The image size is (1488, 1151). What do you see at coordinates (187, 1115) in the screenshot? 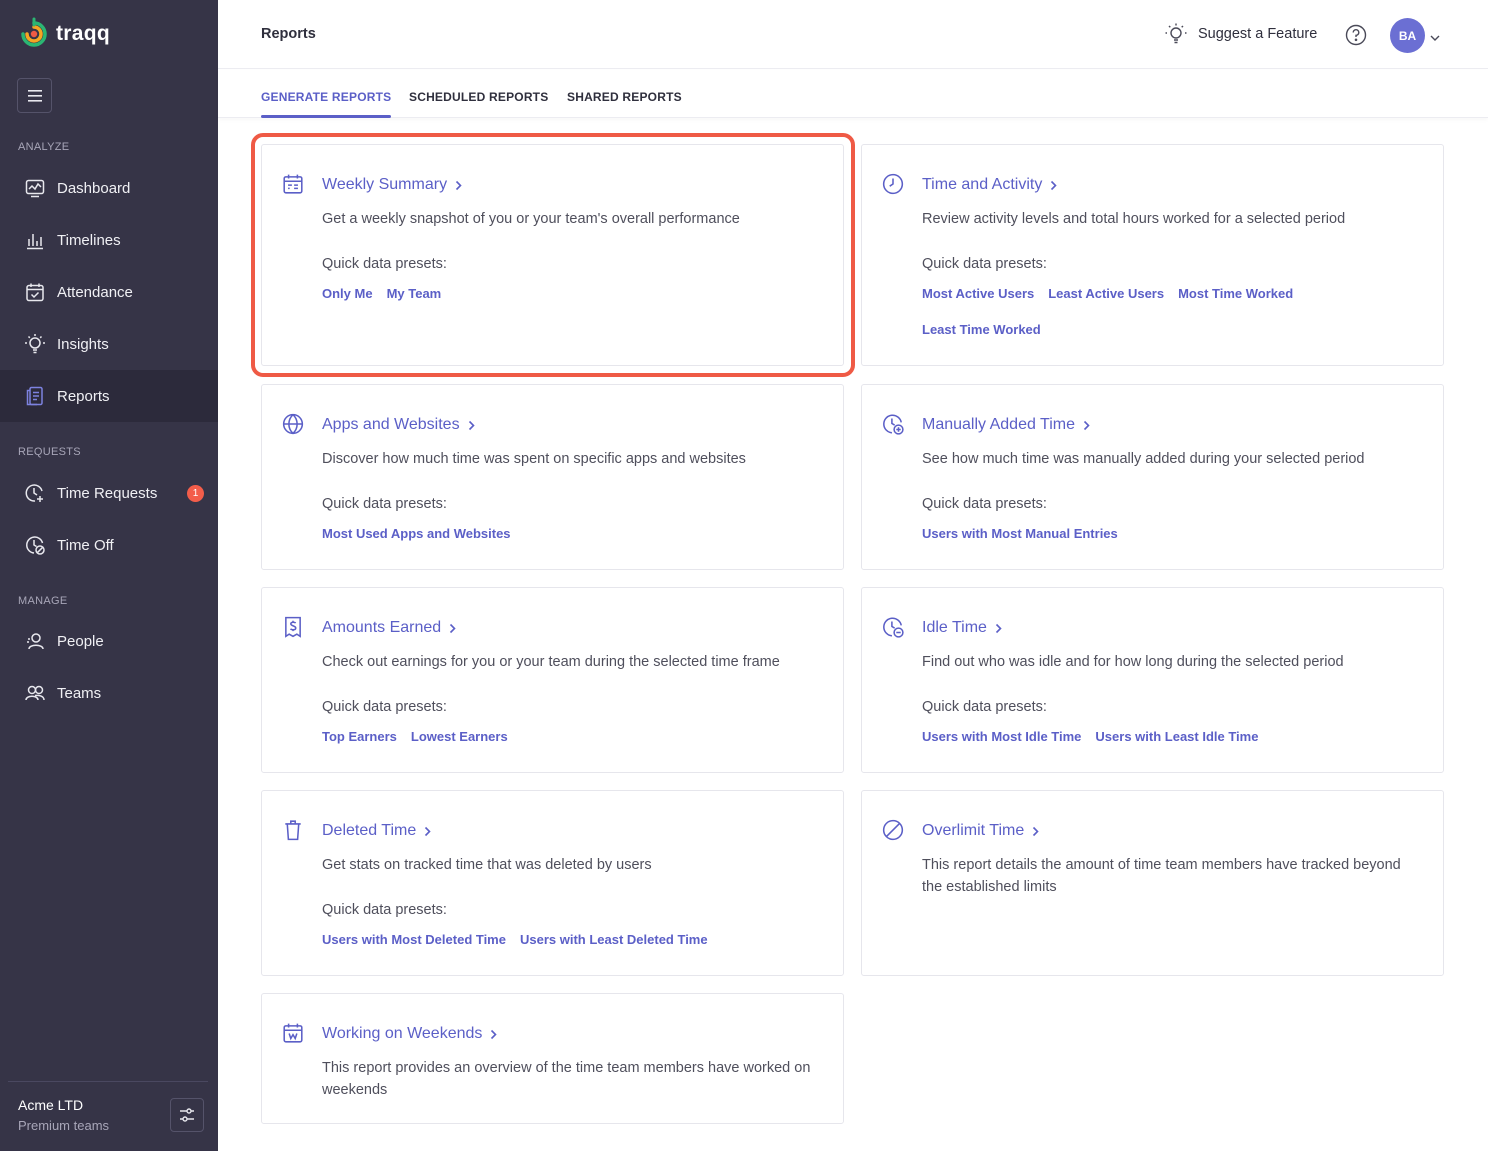
I see `org-settings-button` at bounding box center [187, 1115].